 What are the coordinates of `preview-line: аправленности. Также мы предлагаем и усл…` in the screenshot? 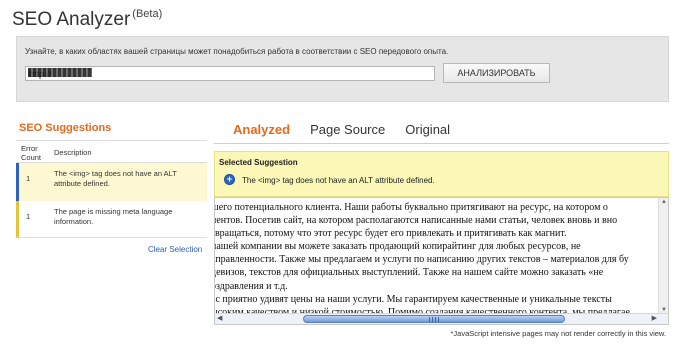 It's located at (421, 260).